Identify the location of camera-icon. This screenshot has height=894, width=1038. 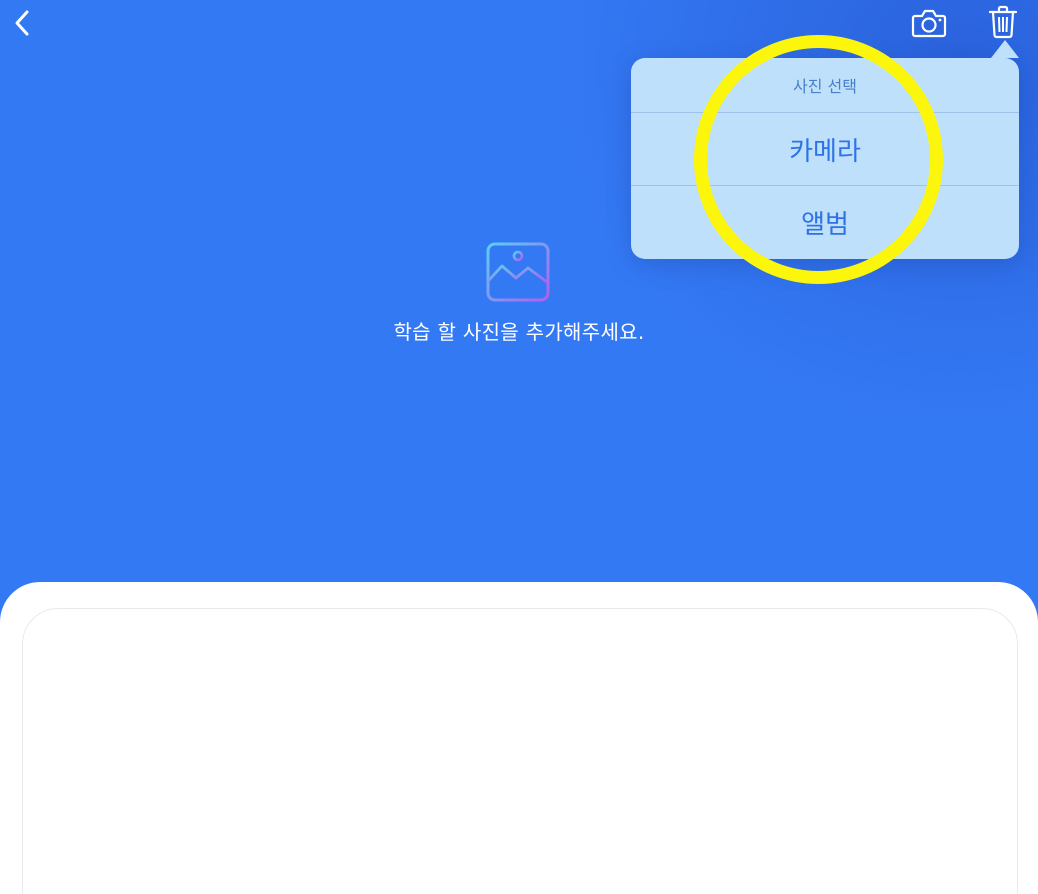
(929, 23).